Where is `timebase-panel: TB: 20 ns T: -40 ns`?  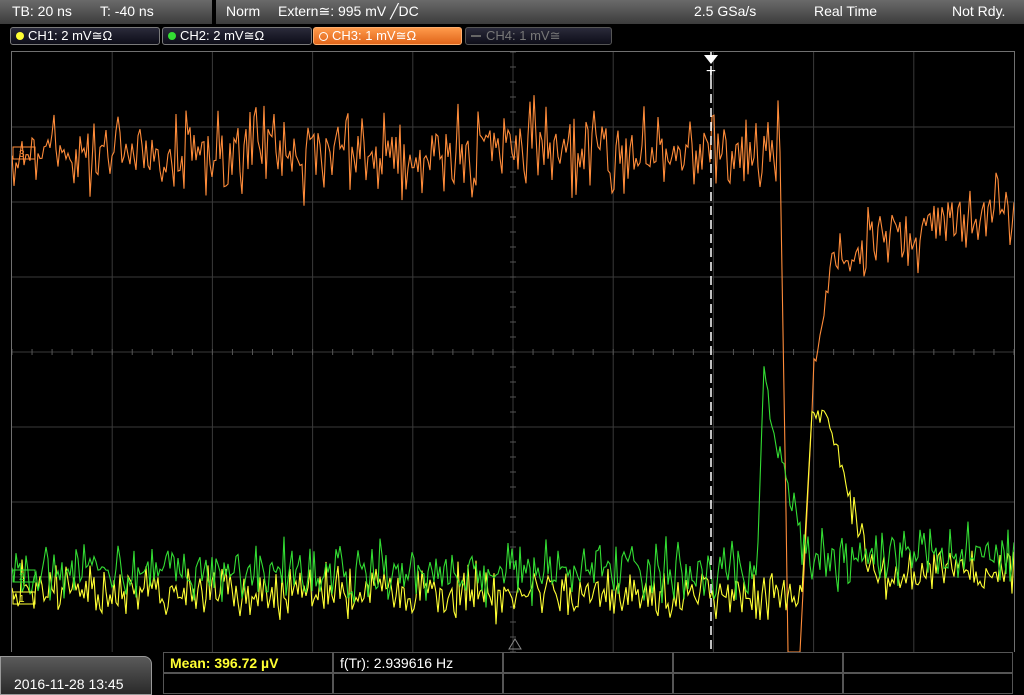
timebase-panel: TB: 20 ns T: -40 ns is located at coordinates (106, 12).